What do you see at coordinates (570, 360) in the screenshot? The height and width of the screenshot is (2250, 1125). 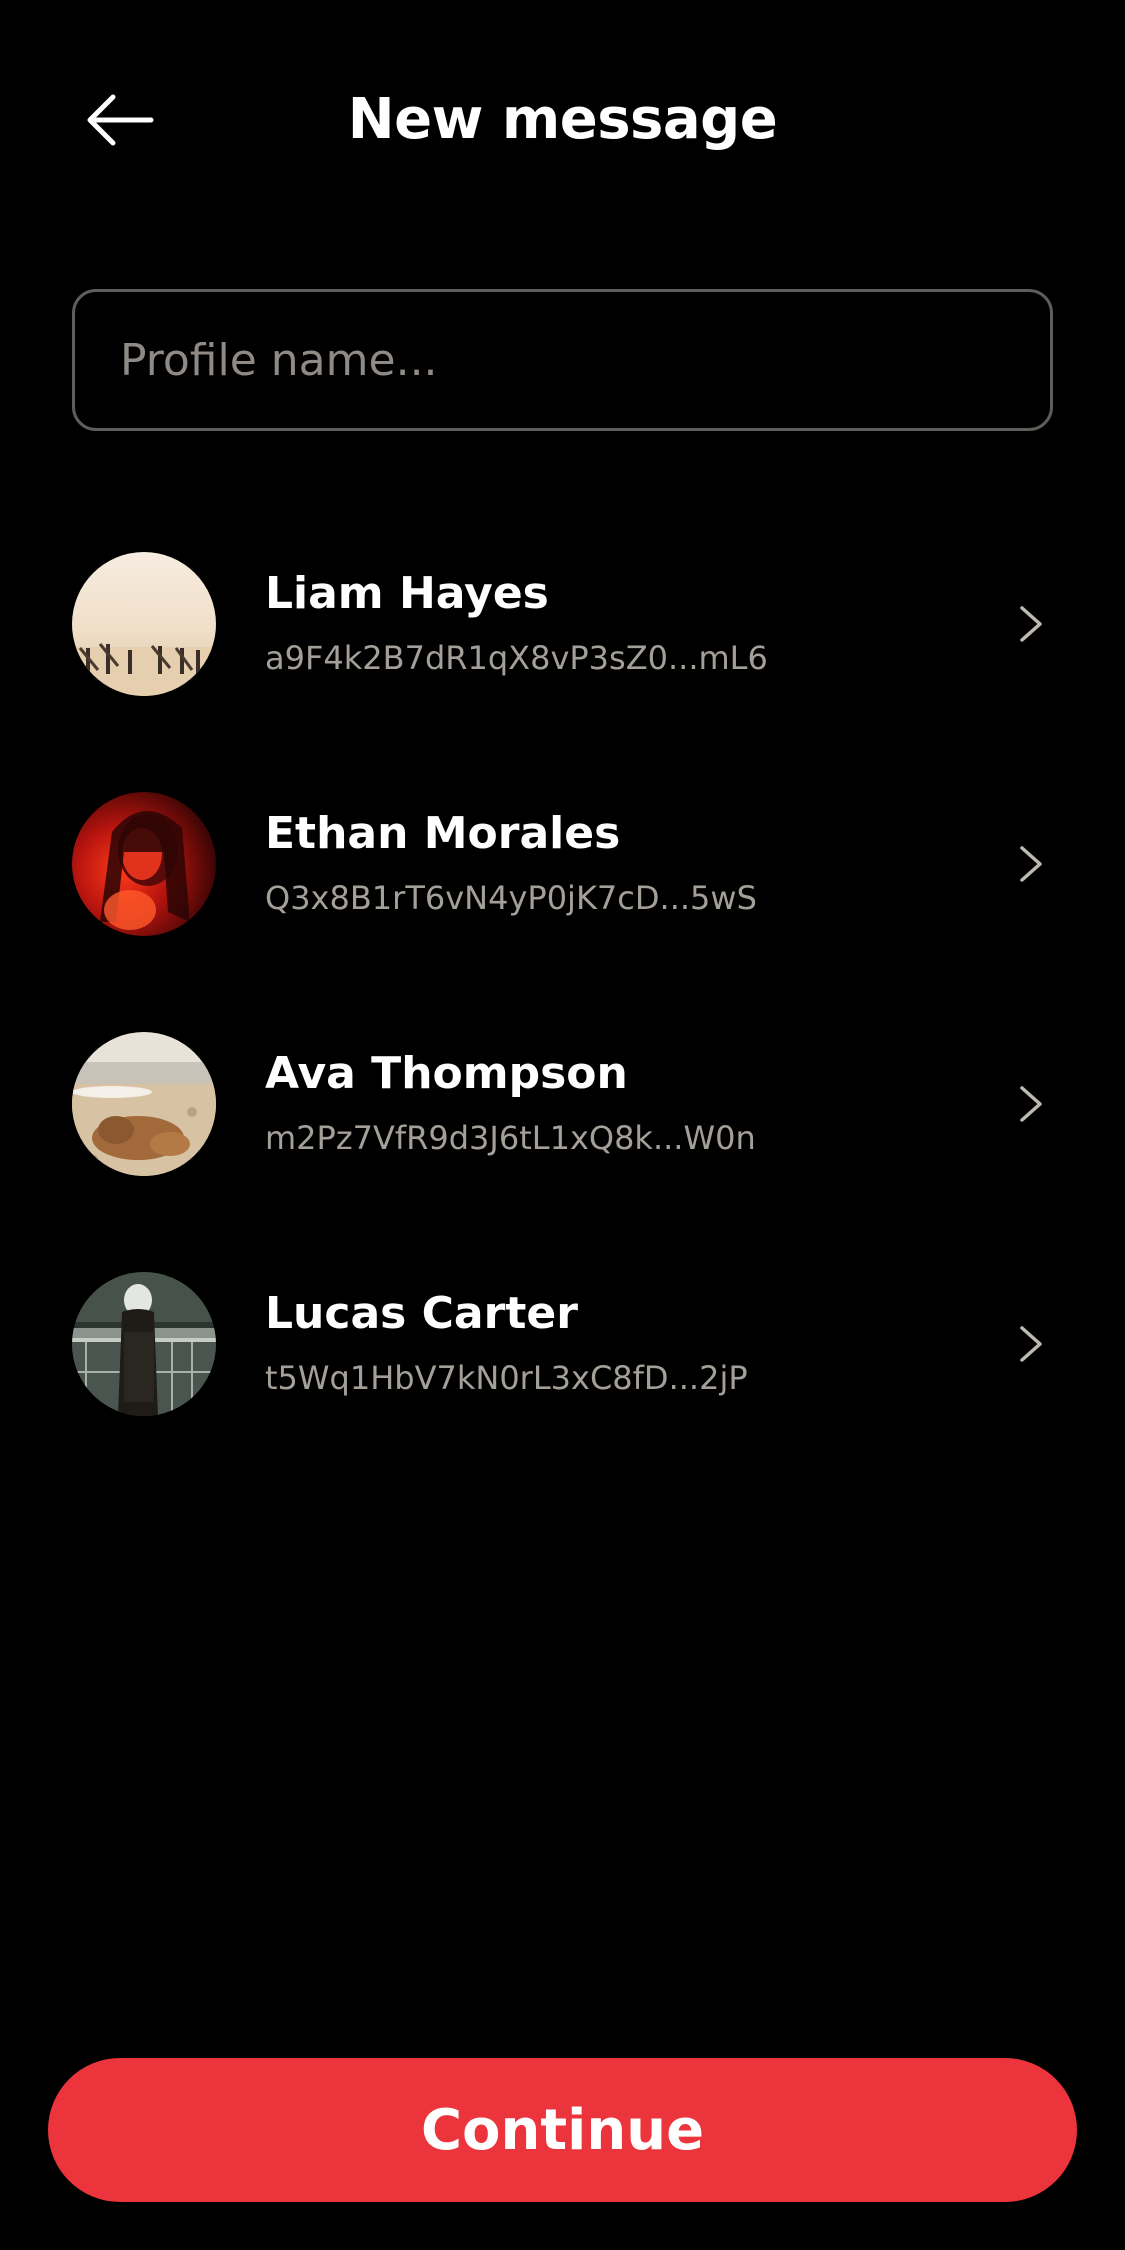 I see `profile-search-input` at bounding box center [570, 360].